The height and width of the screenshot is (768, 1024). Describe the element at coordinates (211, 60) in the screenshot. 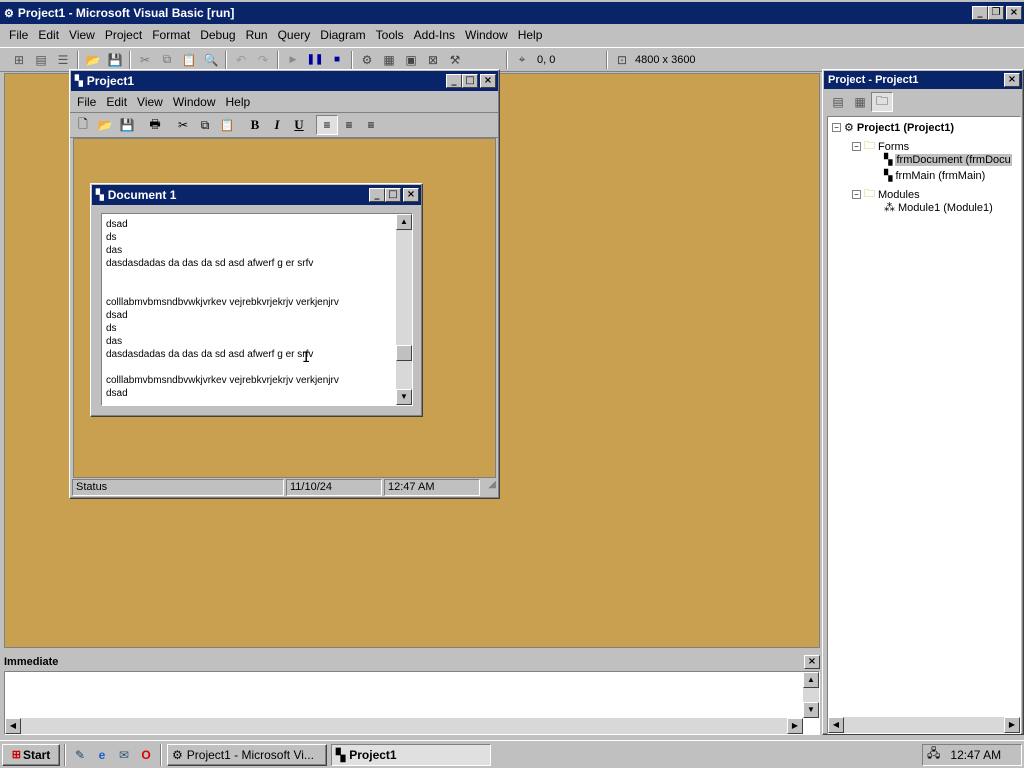

I see `find-icon: 🔍` at that location.